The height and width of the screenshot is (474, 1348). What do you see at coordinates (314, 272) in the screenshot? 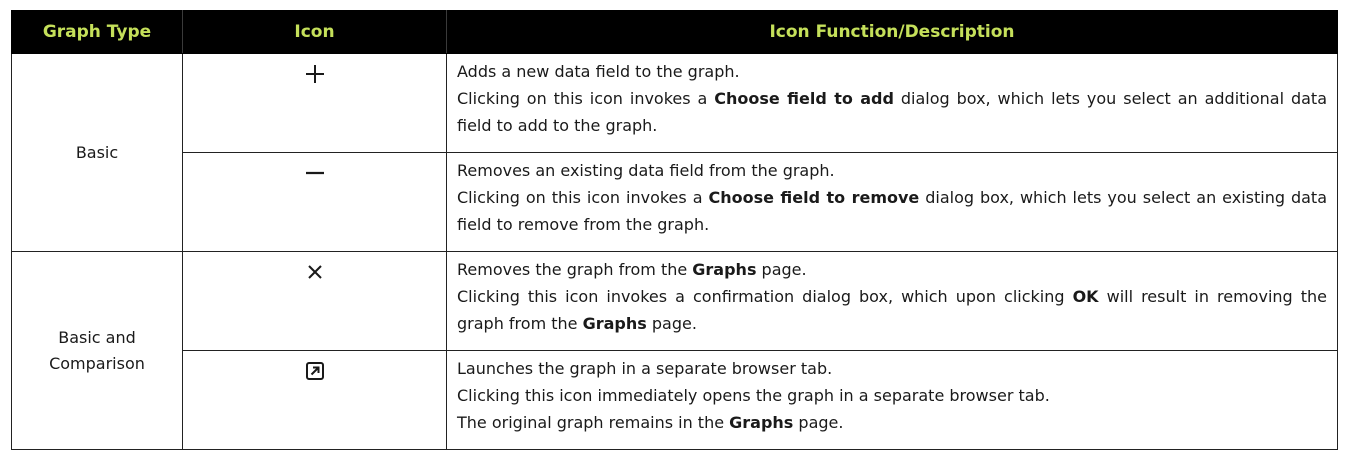
I see `close-icon` at bounding box center [314, 272].